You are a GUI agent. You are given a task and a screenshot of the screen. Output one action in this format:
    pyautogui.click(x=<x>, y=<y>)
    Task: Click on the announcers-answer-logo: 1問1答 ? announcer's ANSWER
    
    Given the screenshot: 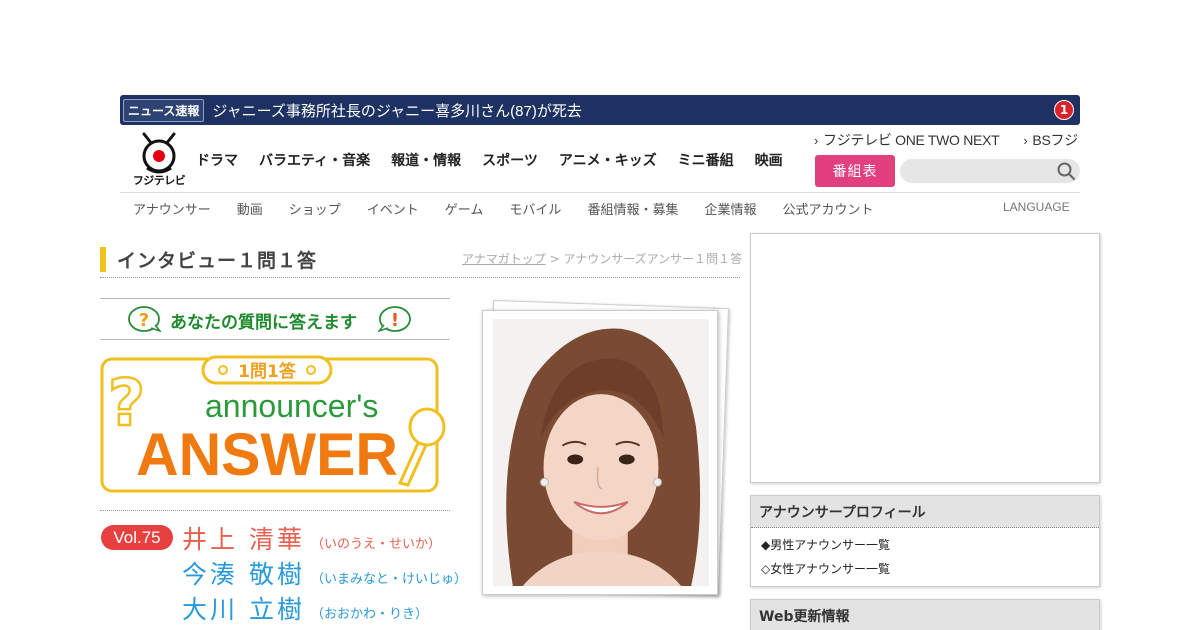 What is the action you would take?
    pyautogui.click(x=273, y=424)
    